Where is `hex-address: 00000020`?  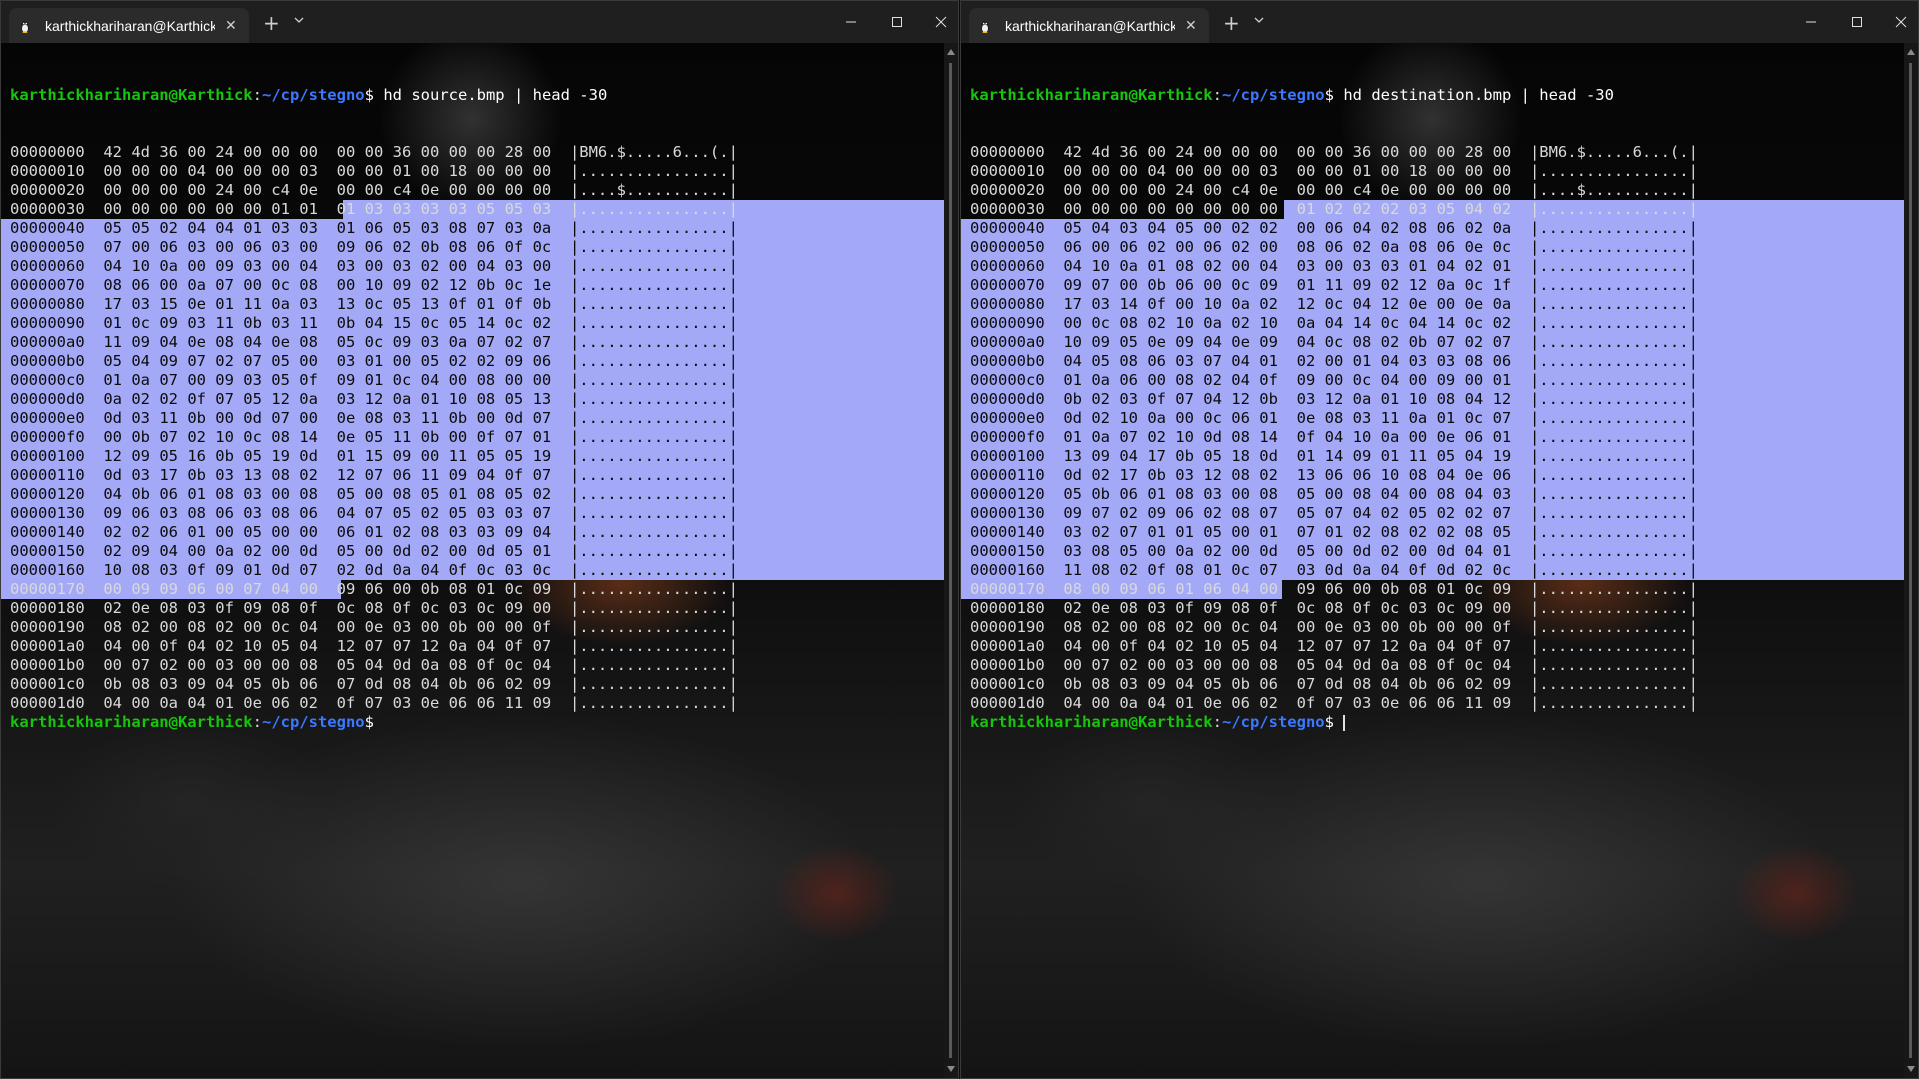
hex-address: 00000020 is located at coordinates (1007, 190).